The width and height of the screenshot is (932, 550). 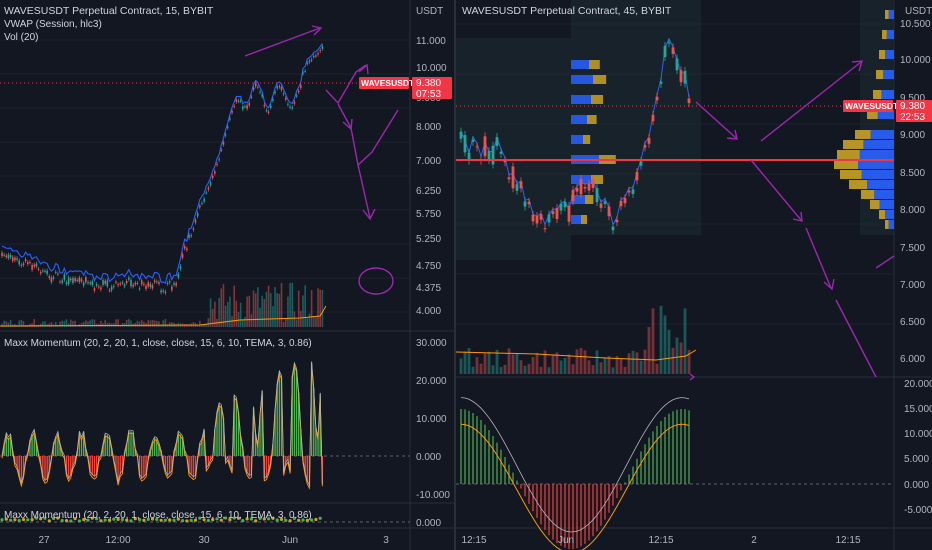 I want to click on osc-tick-label: 5.000, so click(x=916, y=459).